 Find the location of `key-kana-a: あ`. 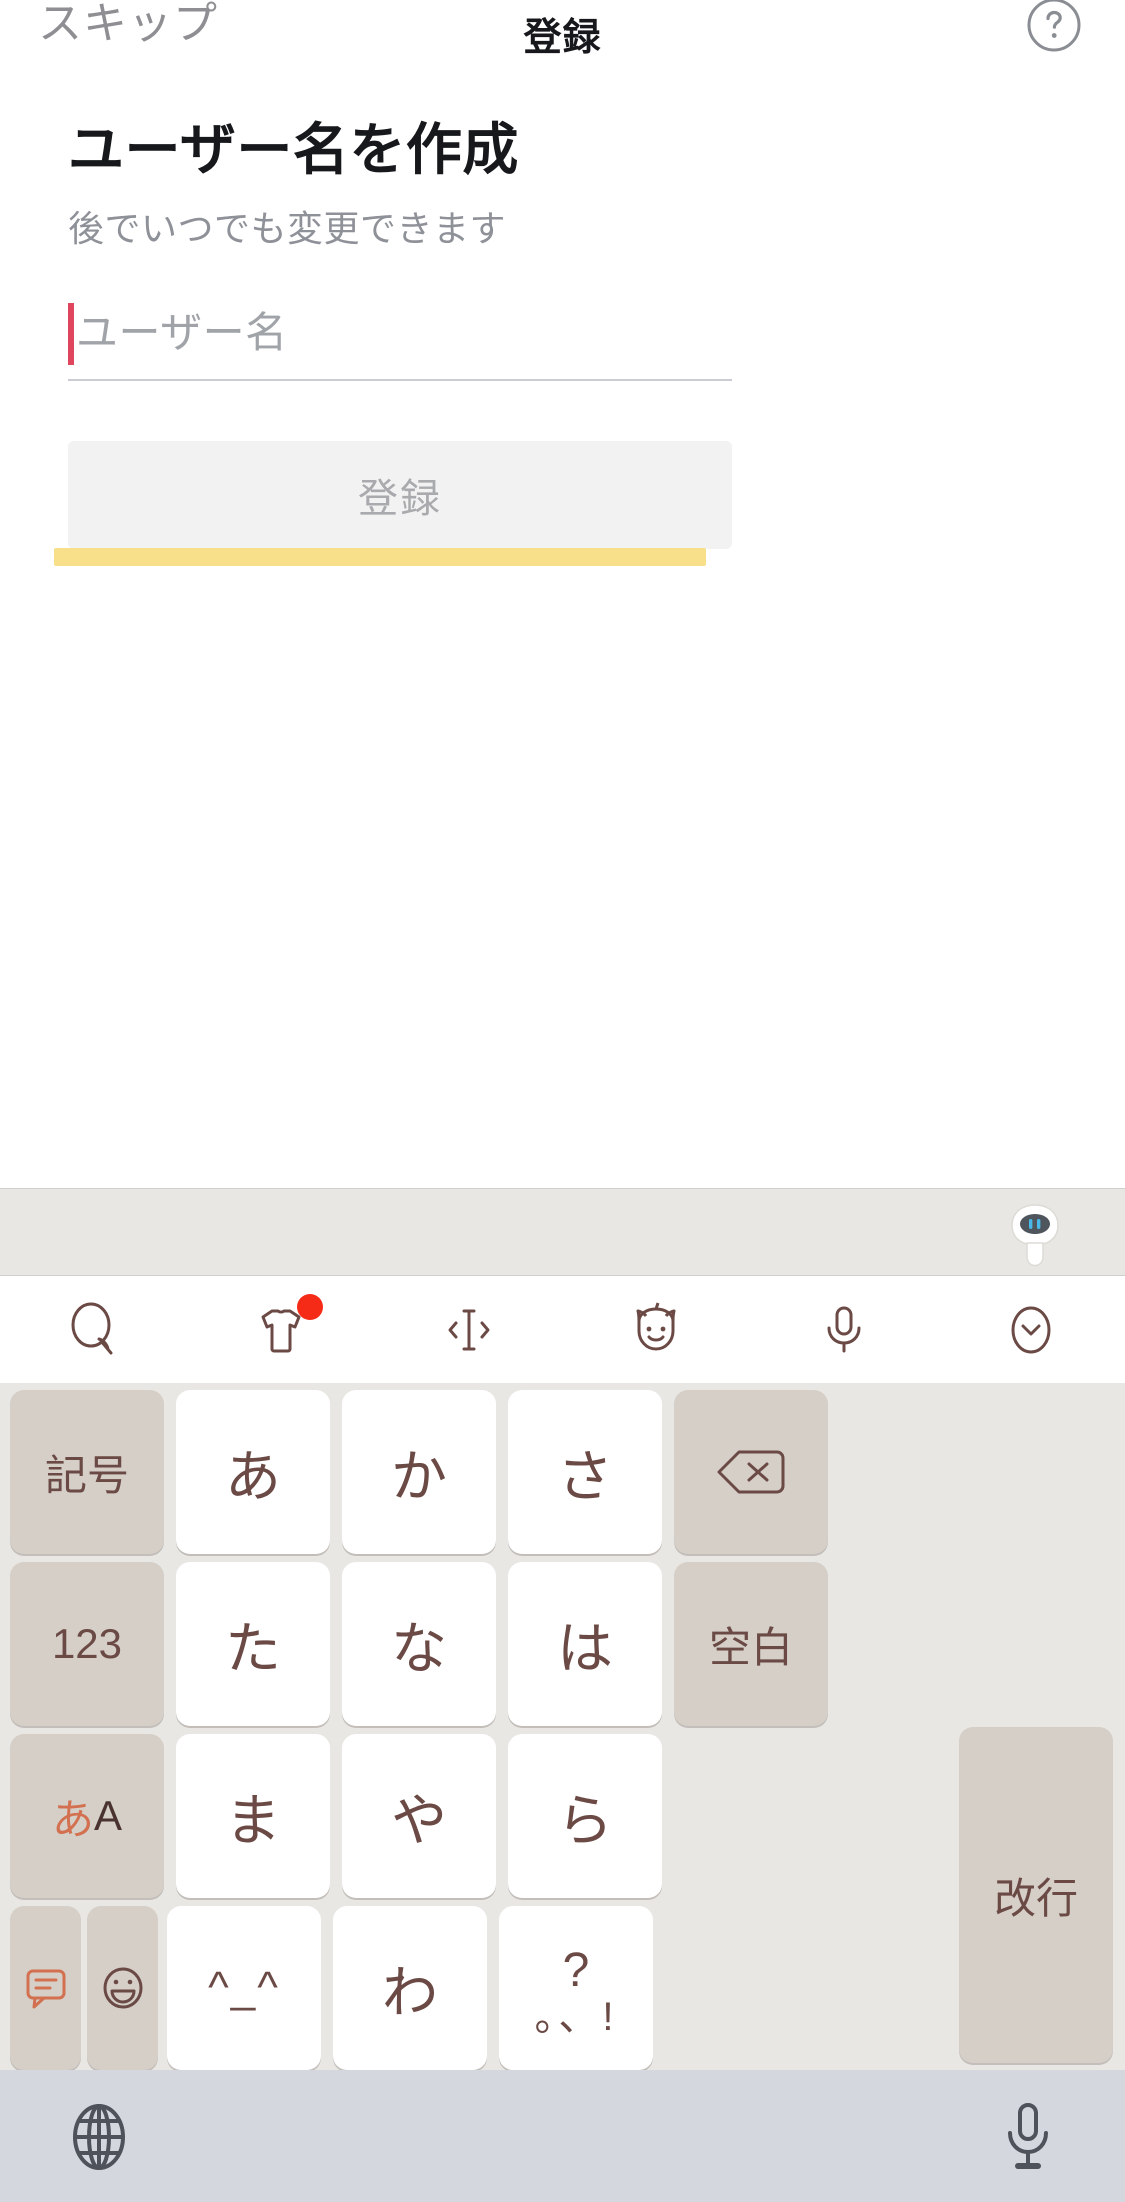

key-kana-a: あ is located at coordinates (253, 1472).